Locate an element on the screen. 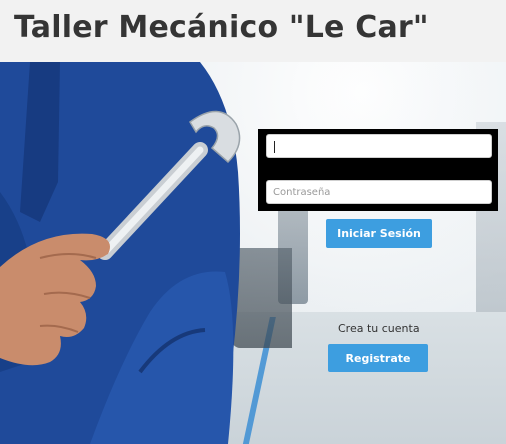 This screenshot has width=506, height=444. form-divider is located at coordinates (378, 168).